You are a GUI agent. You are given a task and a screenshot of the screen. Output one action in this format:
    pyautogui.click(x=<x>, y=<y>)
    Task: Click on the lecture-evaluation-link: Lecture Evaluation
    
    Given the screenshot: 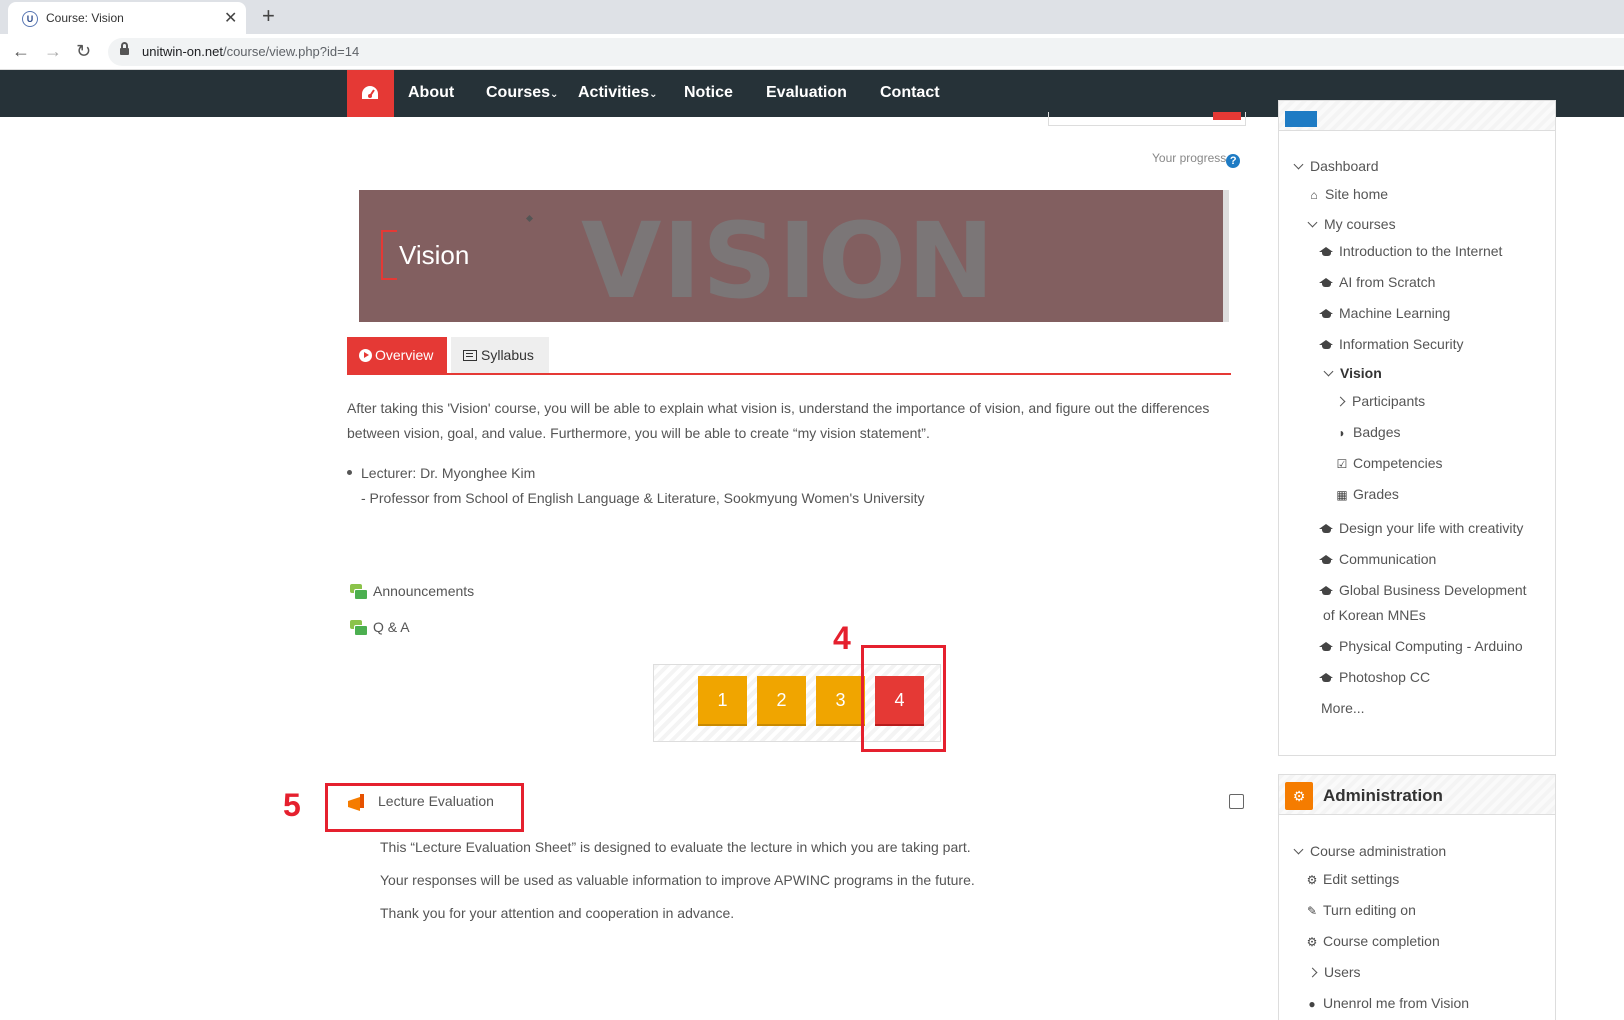 What is the action you would take?
    pyautogui.click(x=421, y=802)
    